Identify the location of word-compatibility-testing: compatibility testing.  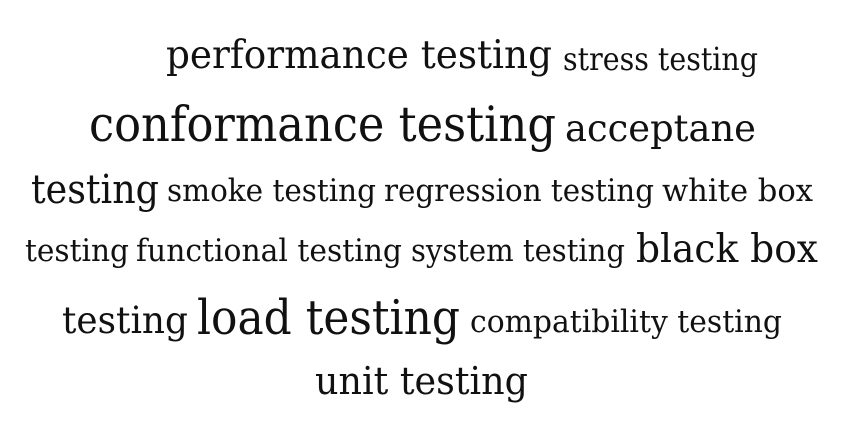
(626, 322).